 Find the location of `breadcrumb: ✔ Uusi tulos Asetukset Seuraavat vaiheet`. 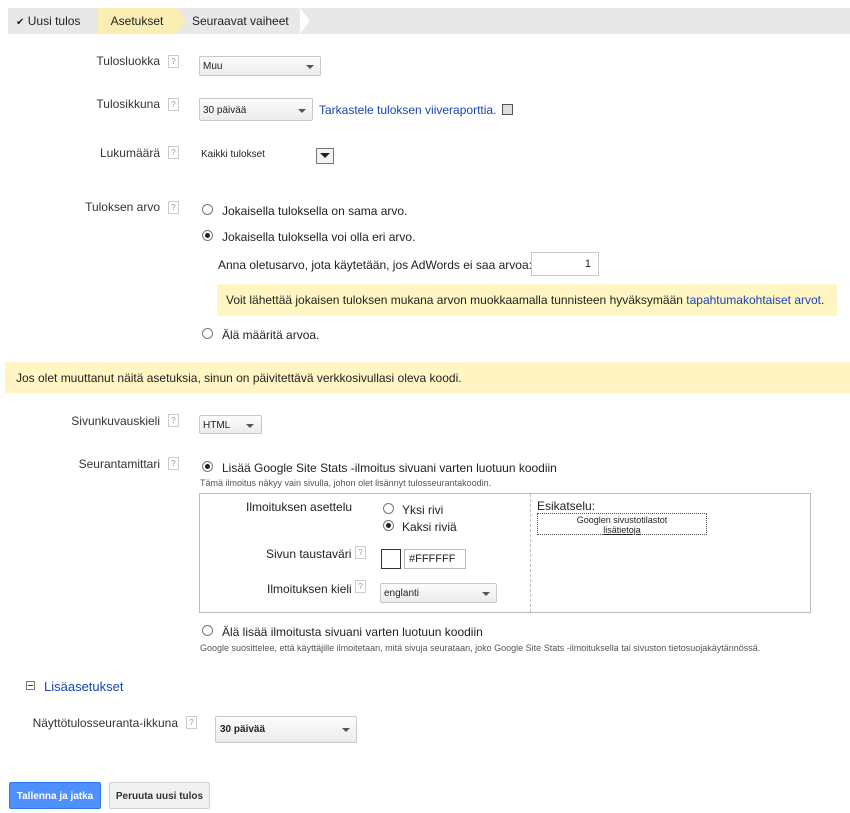

breadcrumb: ✔ Uusi tulos Asetukset Seuraavat vaiheet is located at coordinates (429, 21).